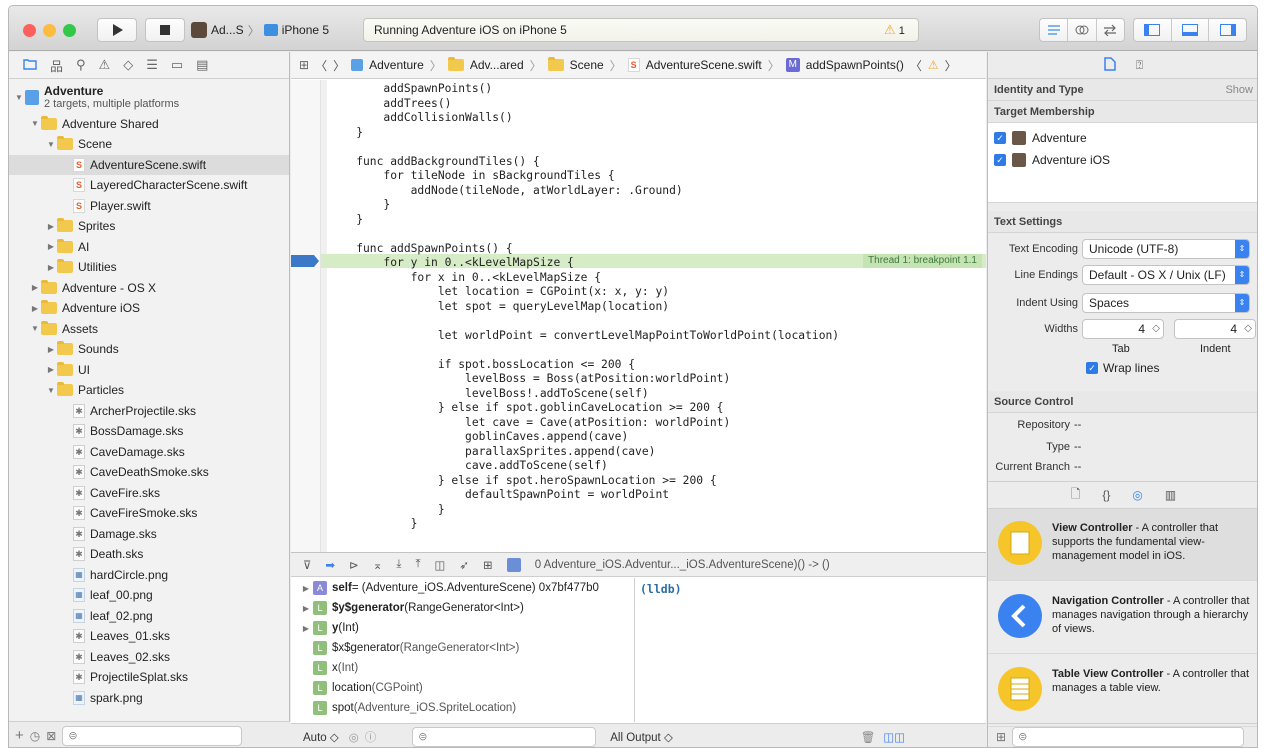  I want to click on tree-row: ✱ CaveDamage.sks, so click(149, 452).